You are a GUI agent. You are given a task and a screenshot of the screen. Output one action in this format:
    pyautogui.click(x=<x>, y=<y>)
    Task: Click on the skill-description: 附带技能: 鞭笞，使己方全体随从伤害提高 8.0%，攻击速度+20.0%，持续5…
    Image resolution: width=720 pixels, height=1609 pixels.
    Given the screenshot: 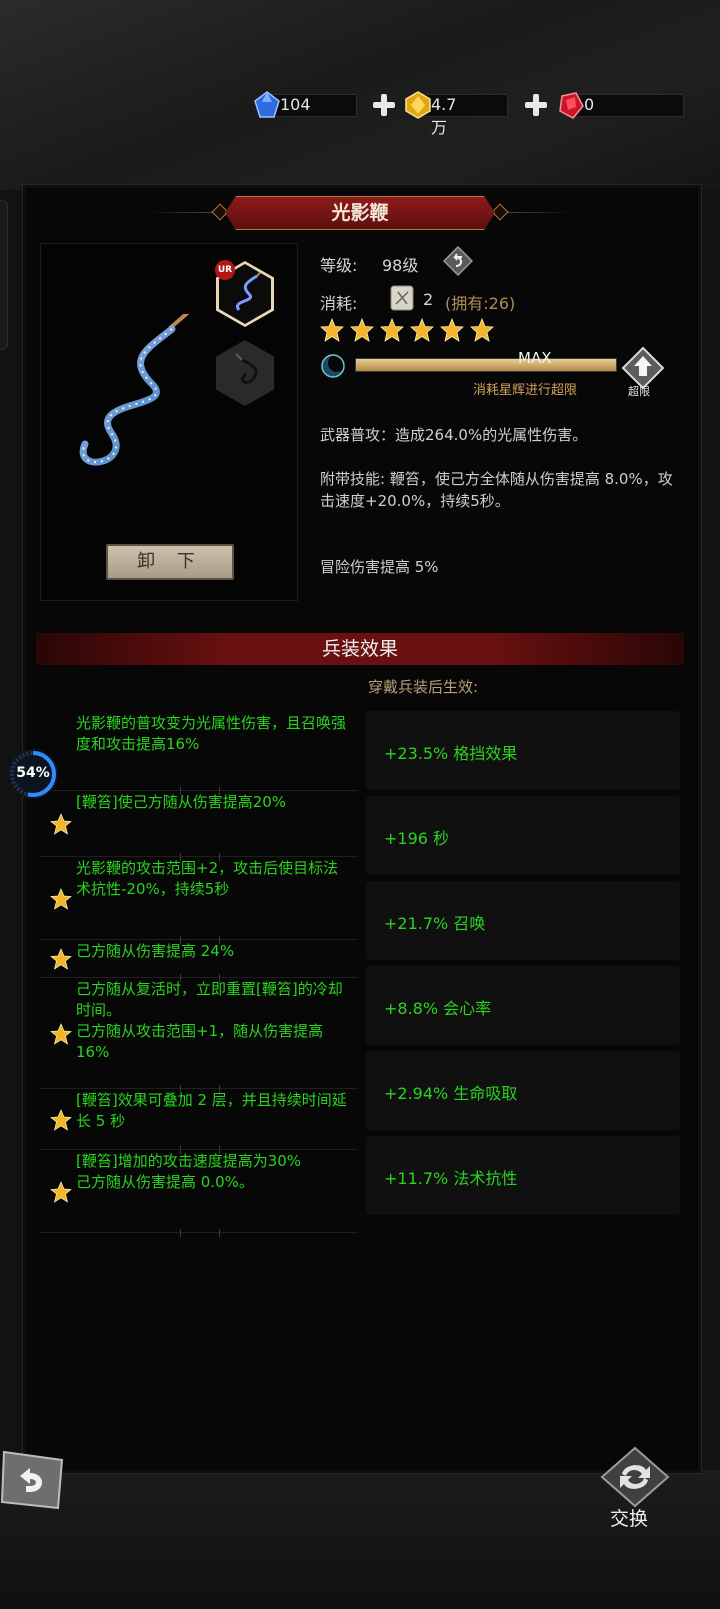 What is the action you would take?
    pyautogui.click(x=496, y=490)
    